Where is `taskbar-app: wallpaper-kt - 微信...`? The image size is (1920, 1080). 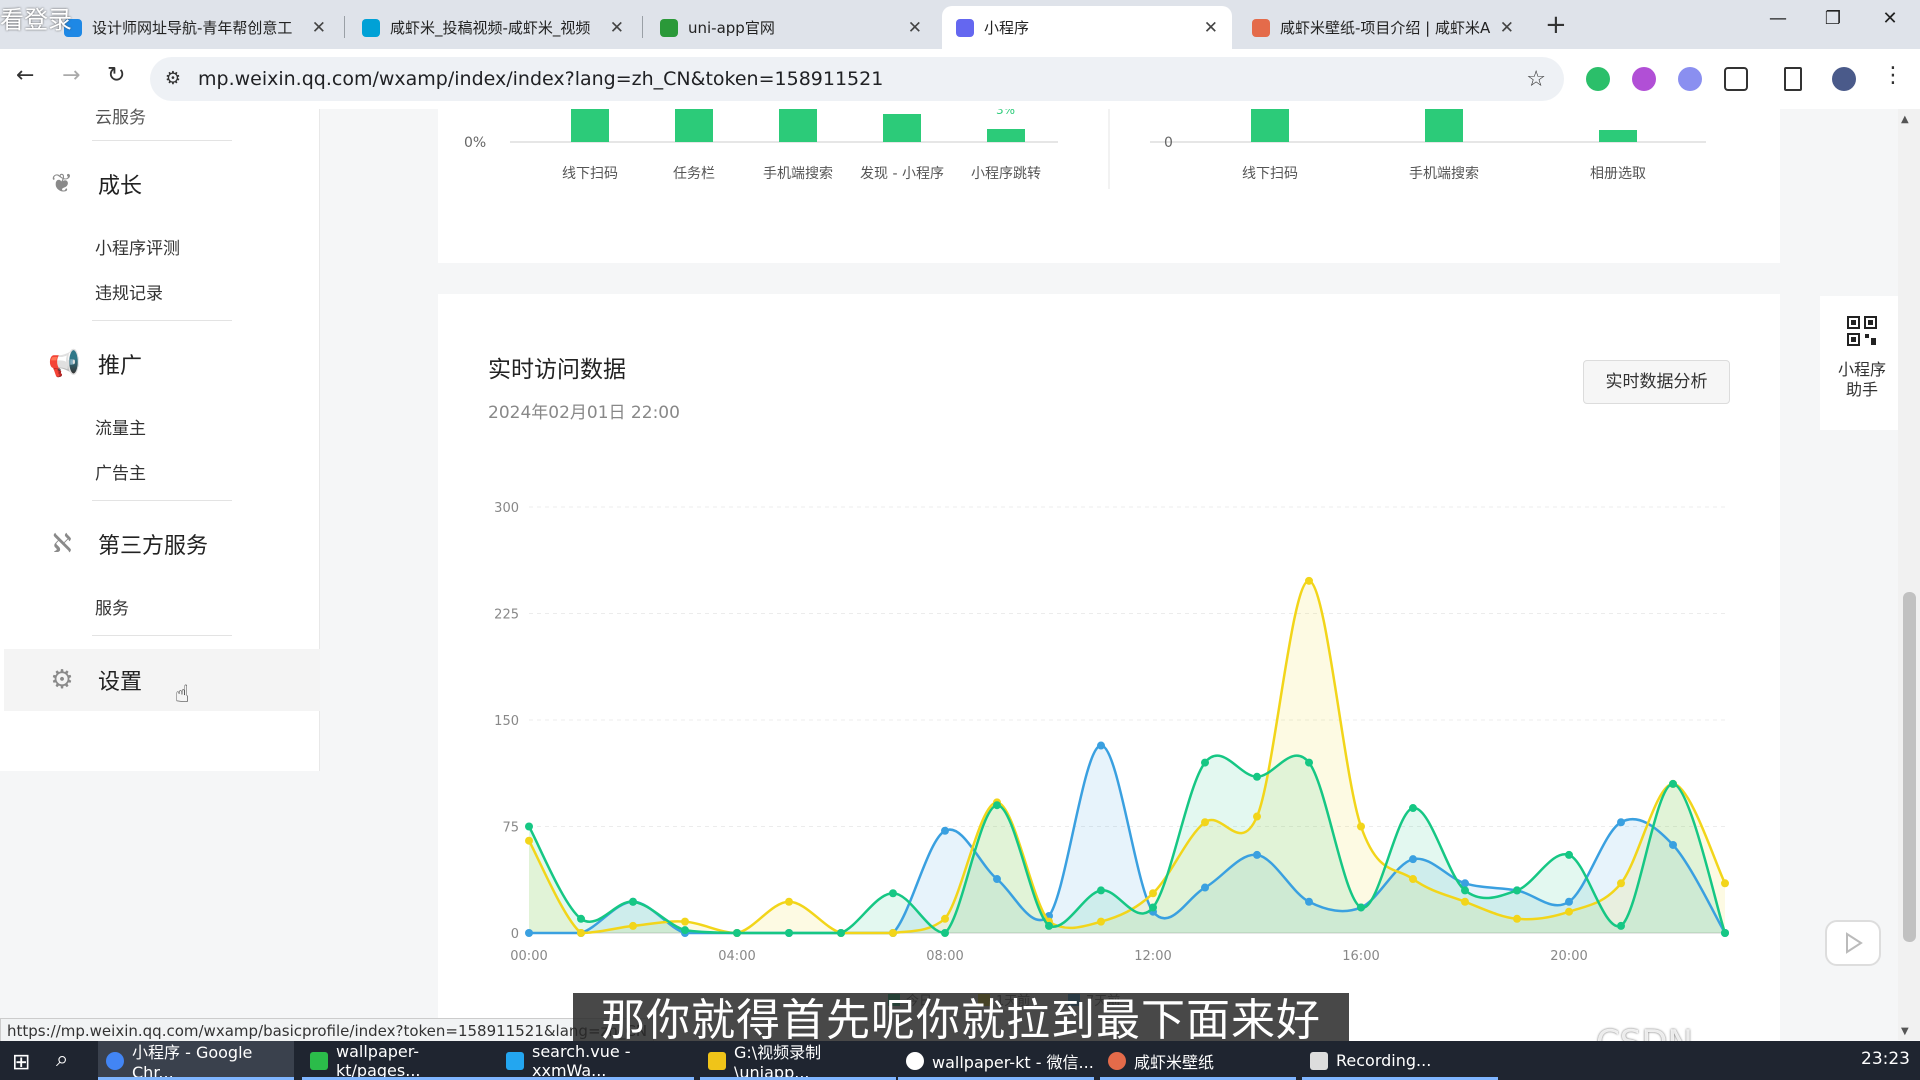
taskbar-app: wallpaper-kt - 微信... is located at coordinates (996, 1060).